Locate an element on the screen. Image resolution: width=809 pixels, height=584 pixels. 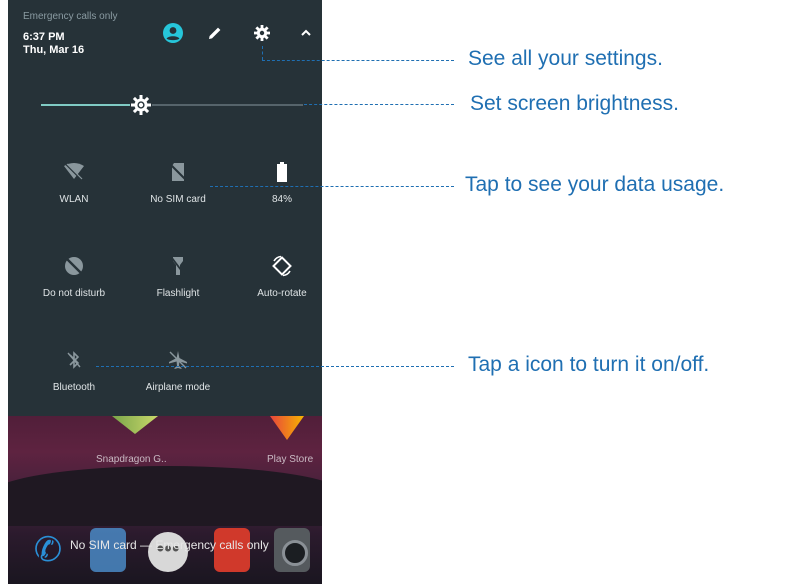
dock: ✆ ••• is located at coordinates (165, 554).